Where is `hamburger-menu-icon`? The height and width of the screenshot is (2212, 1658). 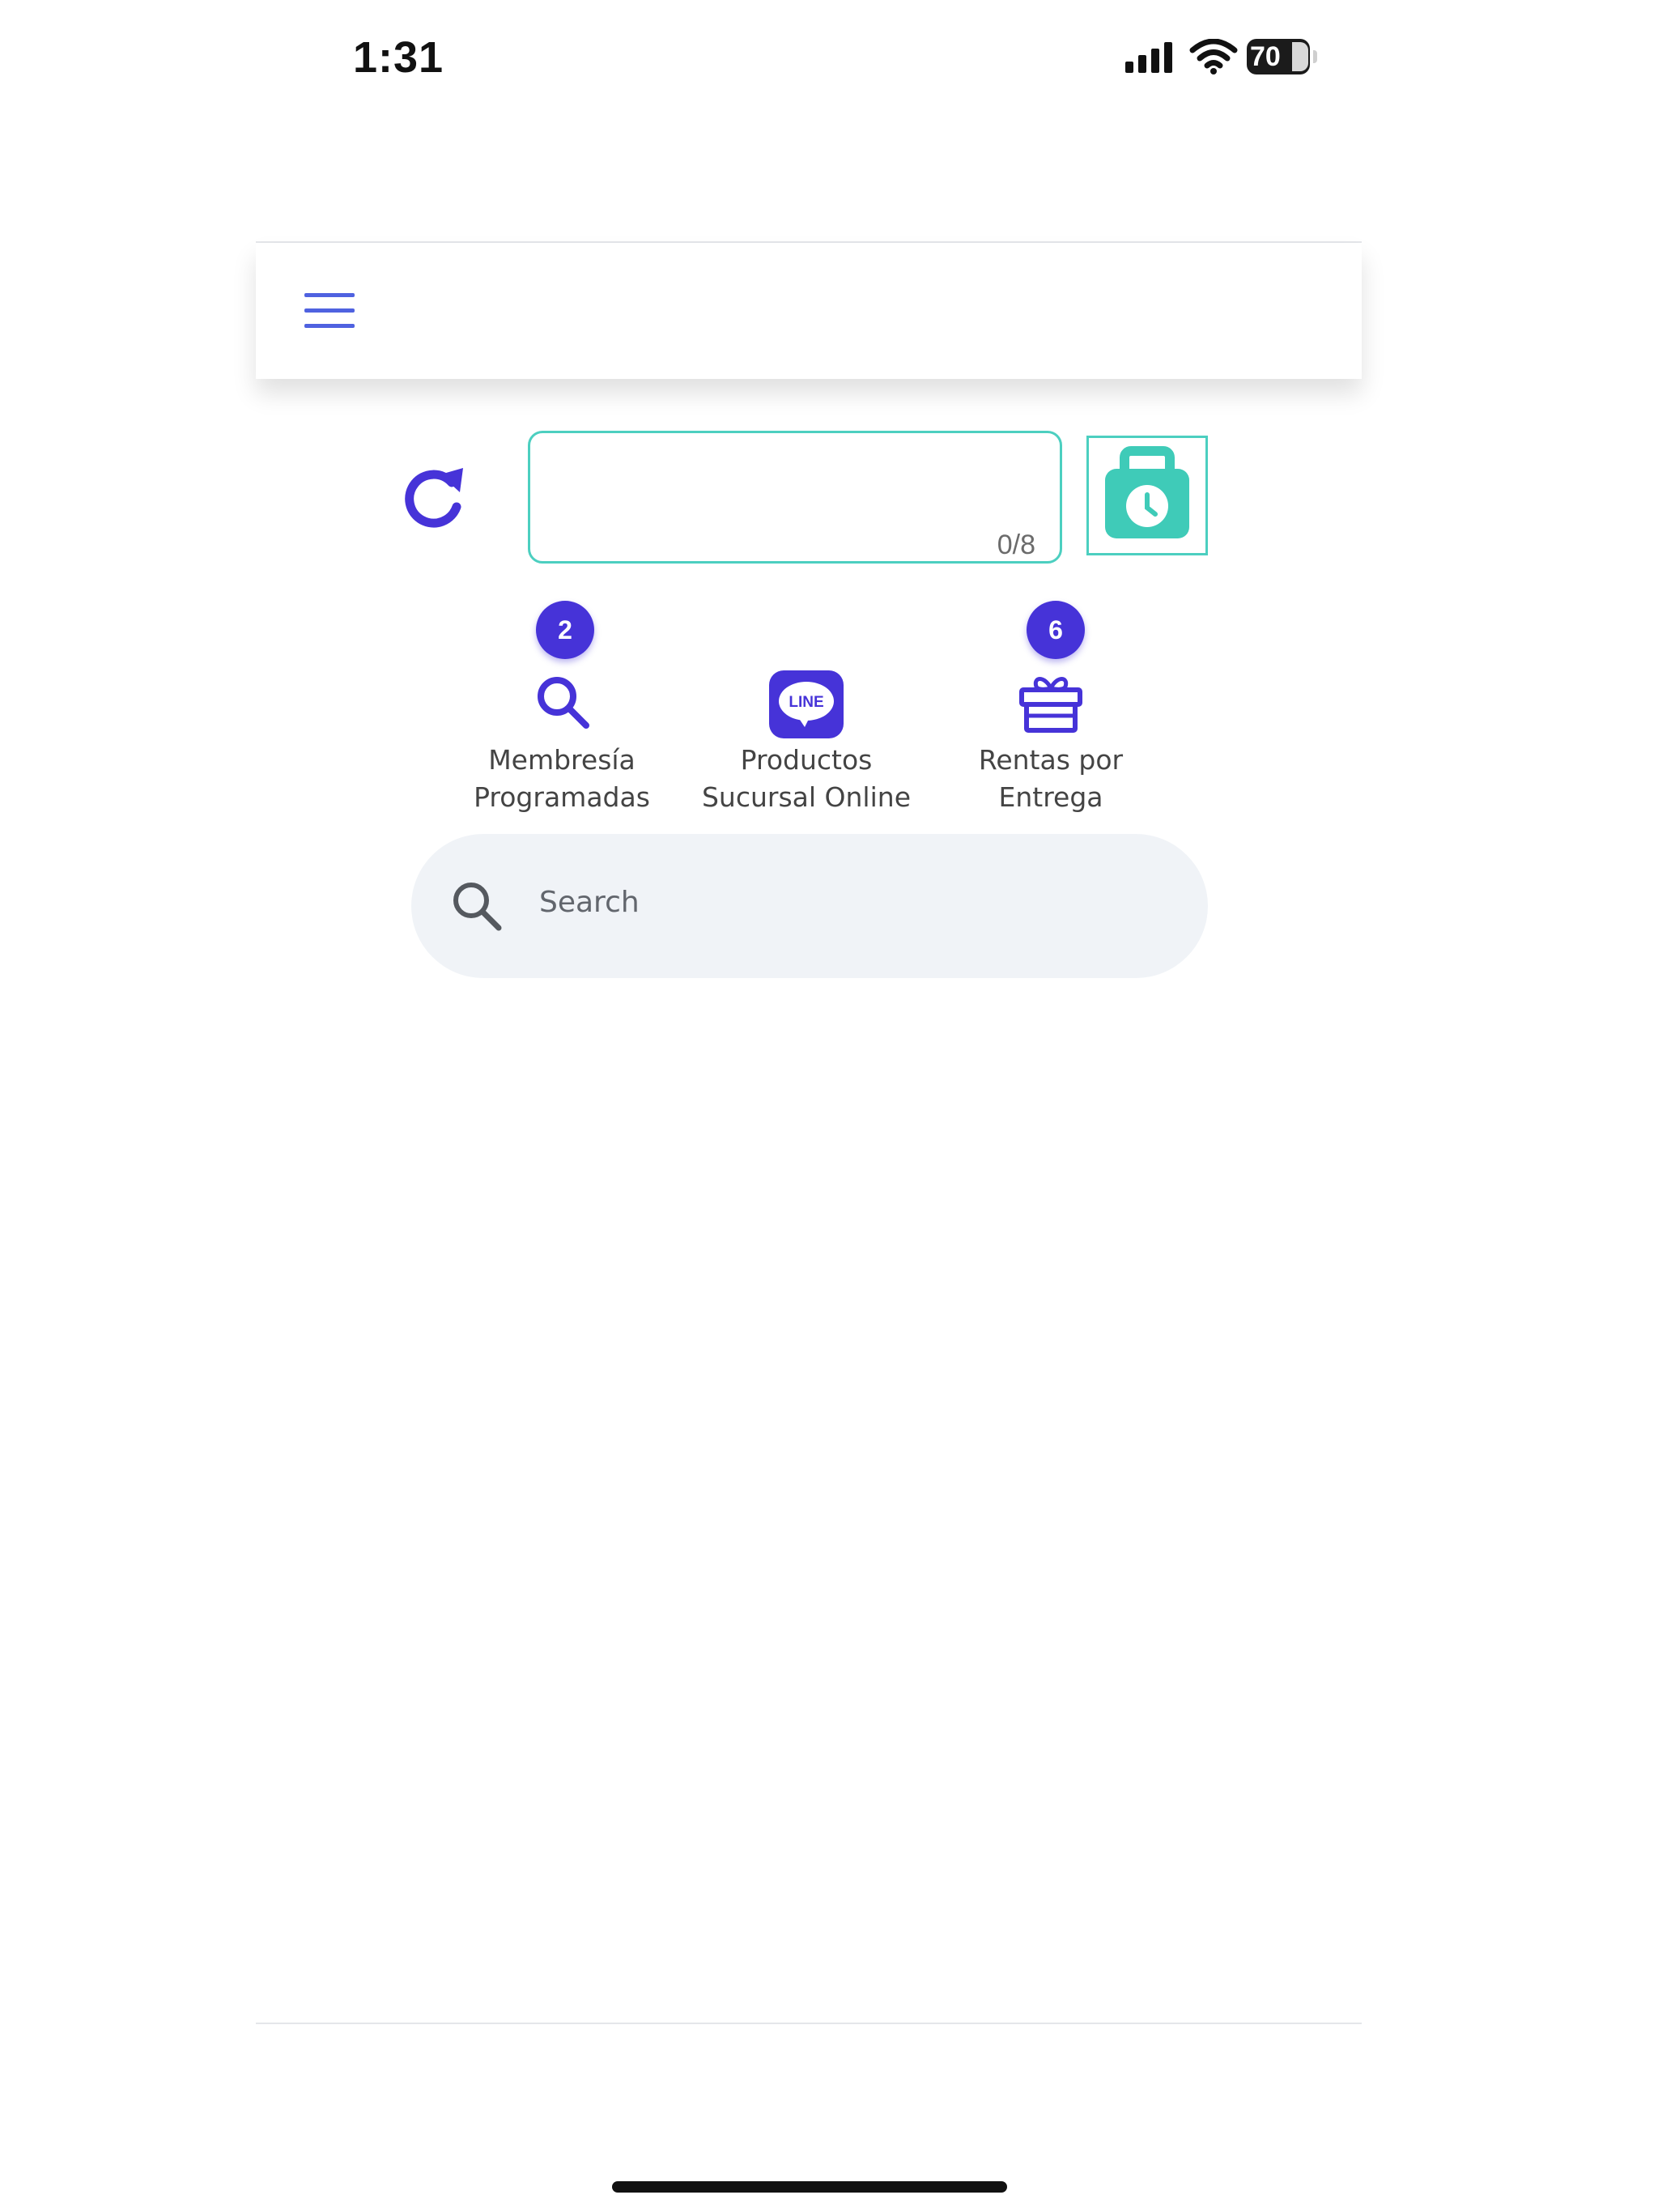 hamburger-menu-icon is located at coordinates (330, 311).